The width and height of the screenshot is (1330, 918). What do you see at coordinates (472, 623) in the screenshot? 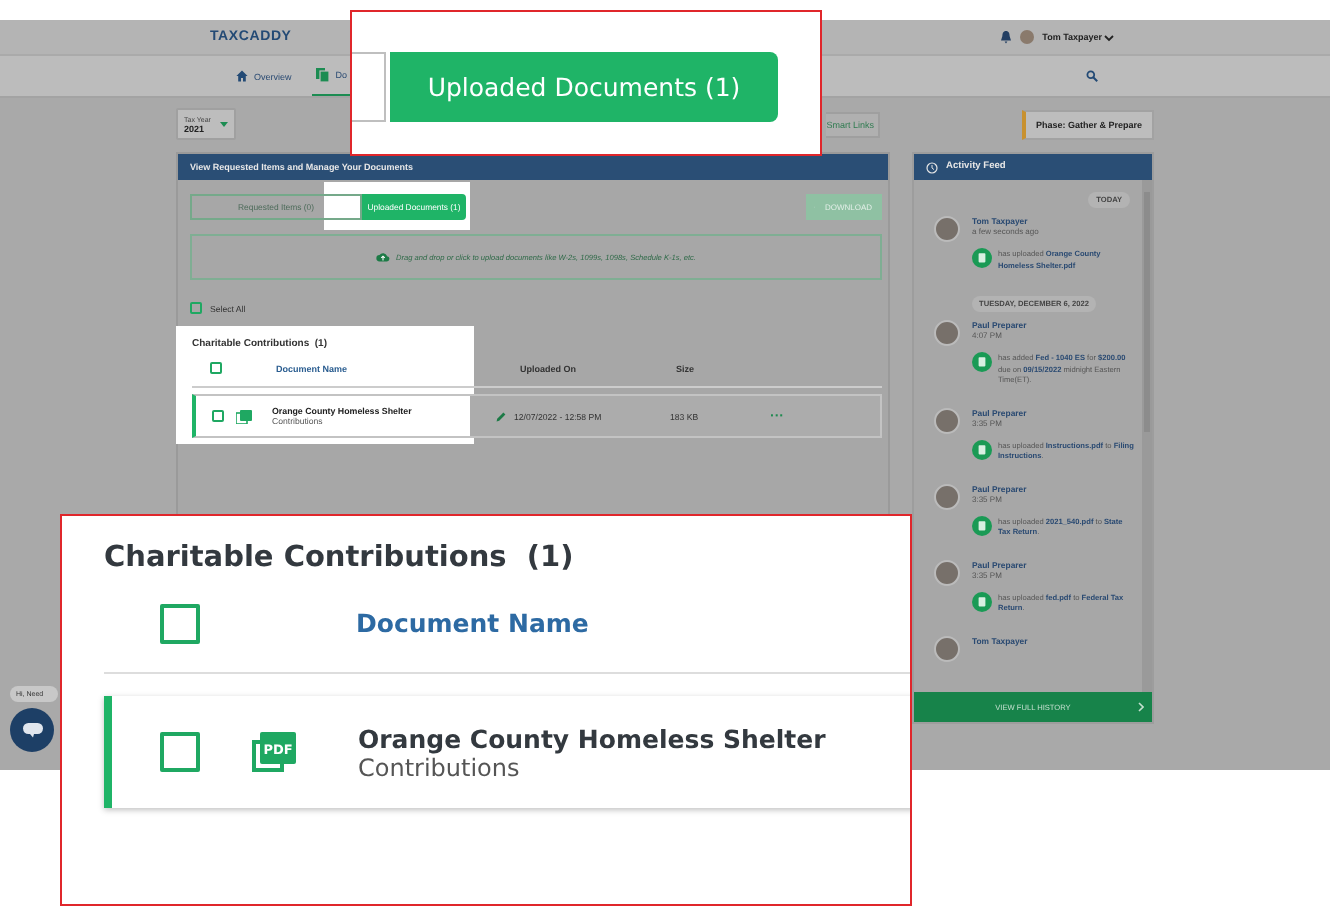
I see `column-header: Document Name` at bounding box center [472, 623].